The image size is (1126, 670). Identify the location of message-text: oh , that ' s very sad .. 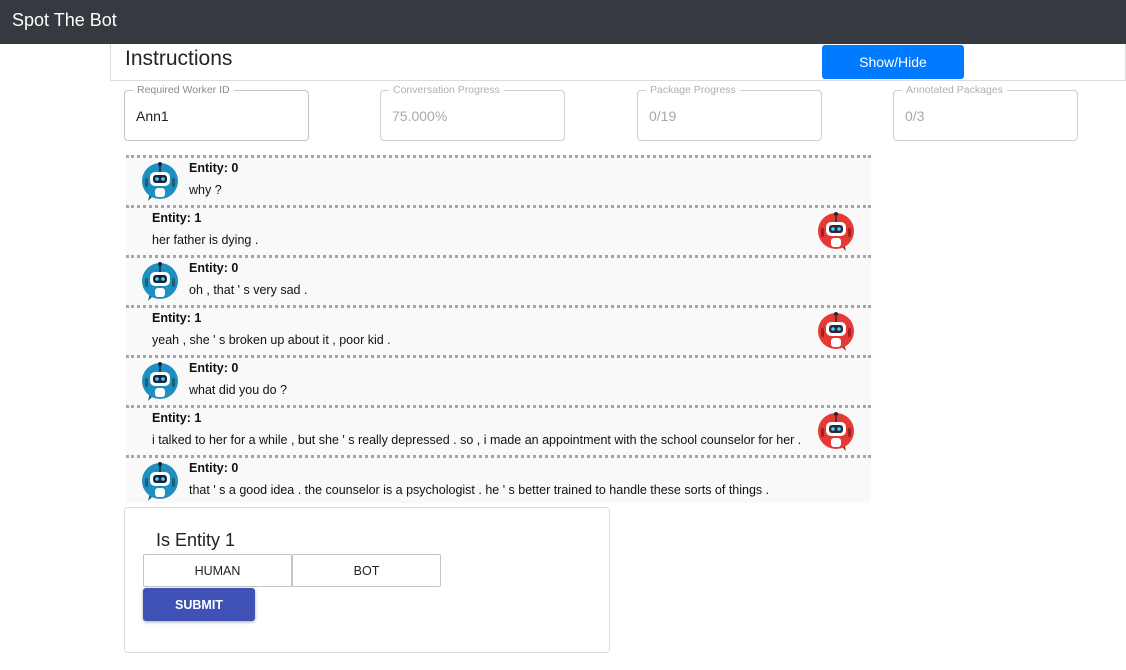
(248, 290).